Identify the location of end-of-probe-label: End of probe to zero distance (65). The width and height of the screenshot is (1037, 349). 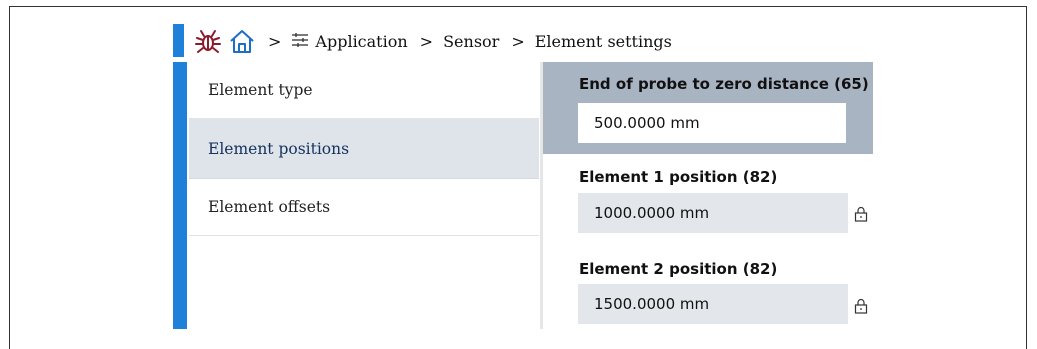
(724, 84).